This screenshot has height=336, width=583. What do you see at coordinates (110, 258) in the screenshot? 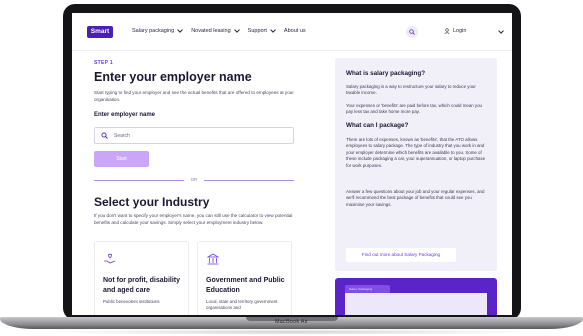
I see `hand-heart-icon` at bounding box center [110, 258].